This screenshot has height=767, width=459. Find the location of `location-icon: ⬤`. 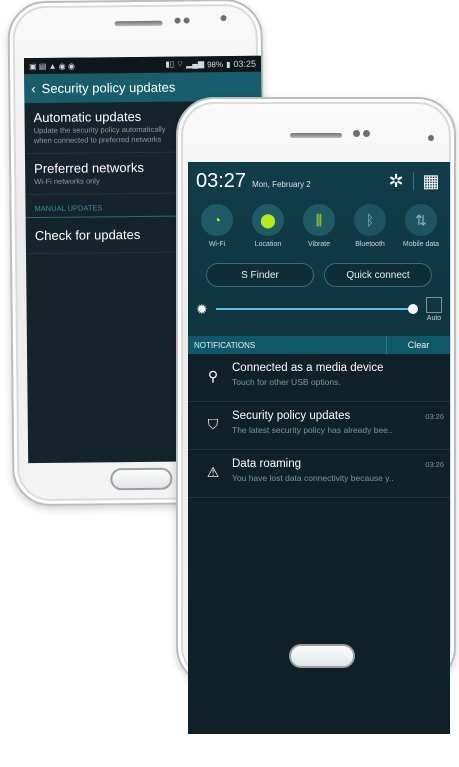

location-icon: ⬤ is located at coordinates (268, 220).